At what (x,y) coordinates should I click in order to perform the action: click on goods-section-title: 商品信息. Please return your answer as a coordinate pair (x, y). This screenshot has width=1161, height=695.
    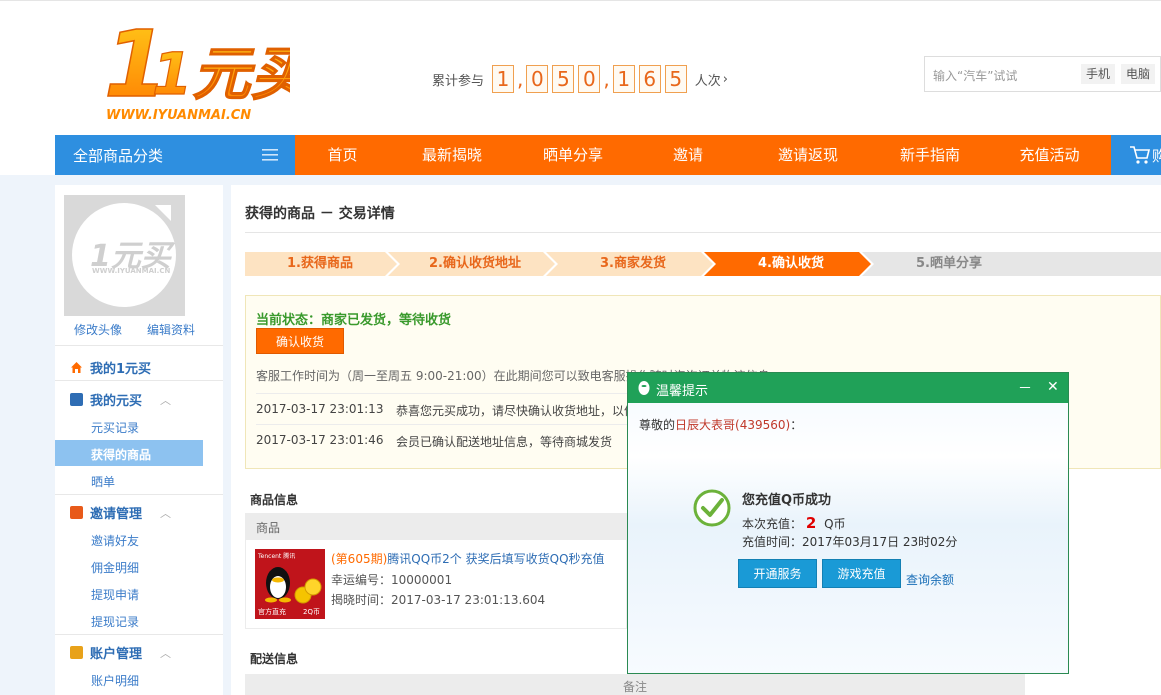
    Looking at the image, I should click on (274, 500).